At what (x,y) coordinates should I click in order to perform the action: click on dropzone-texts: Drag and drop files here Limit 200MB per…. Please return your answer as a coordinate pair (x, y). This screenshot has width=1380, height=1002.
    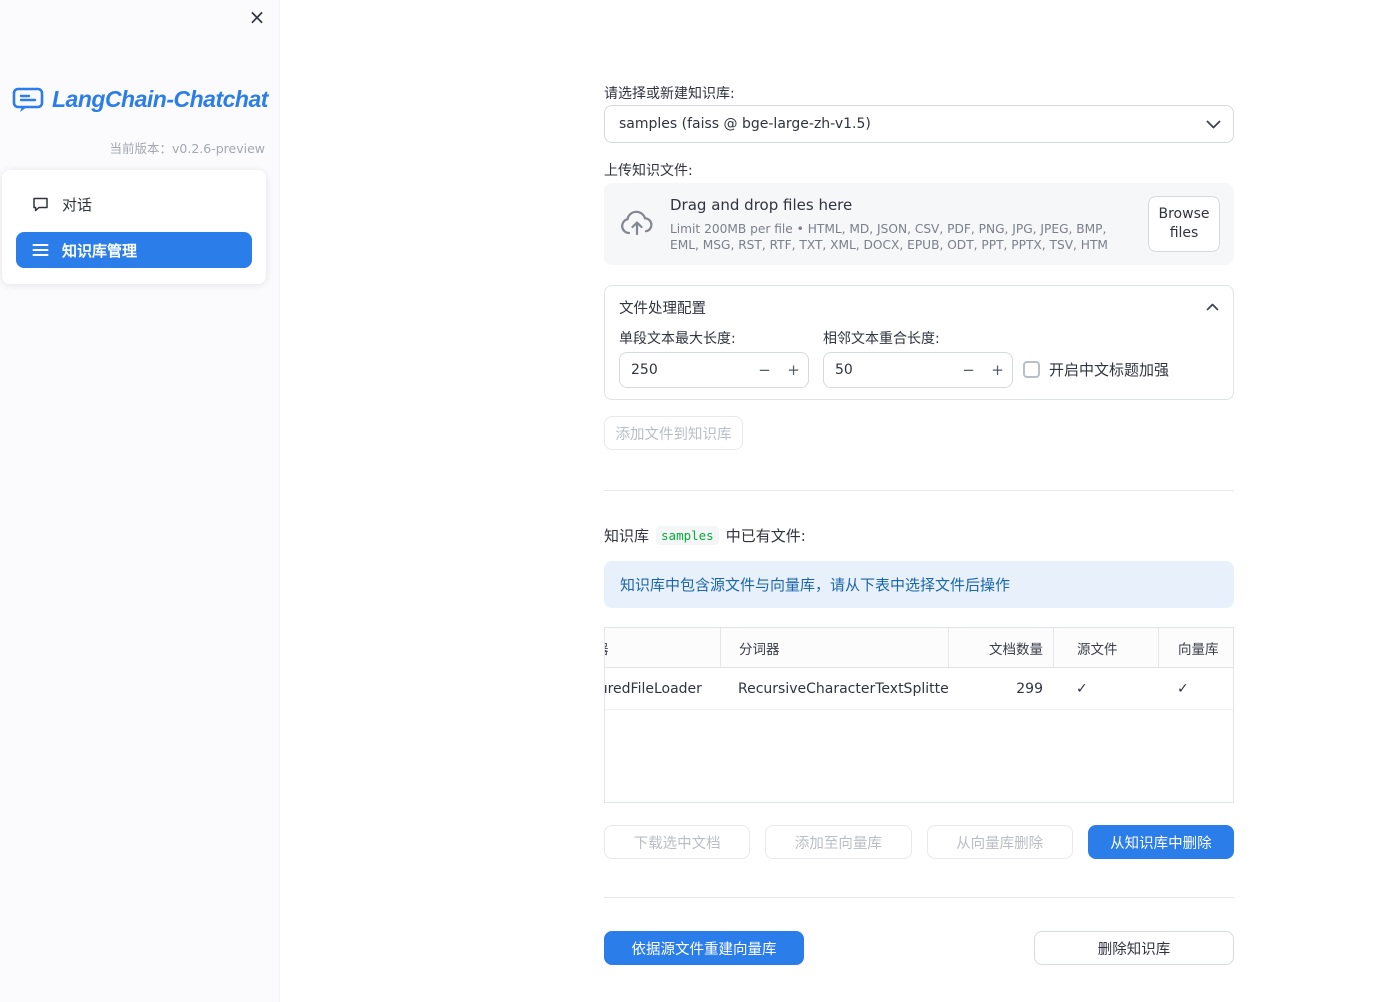
    Looking at the image, I should click on (901, 224).